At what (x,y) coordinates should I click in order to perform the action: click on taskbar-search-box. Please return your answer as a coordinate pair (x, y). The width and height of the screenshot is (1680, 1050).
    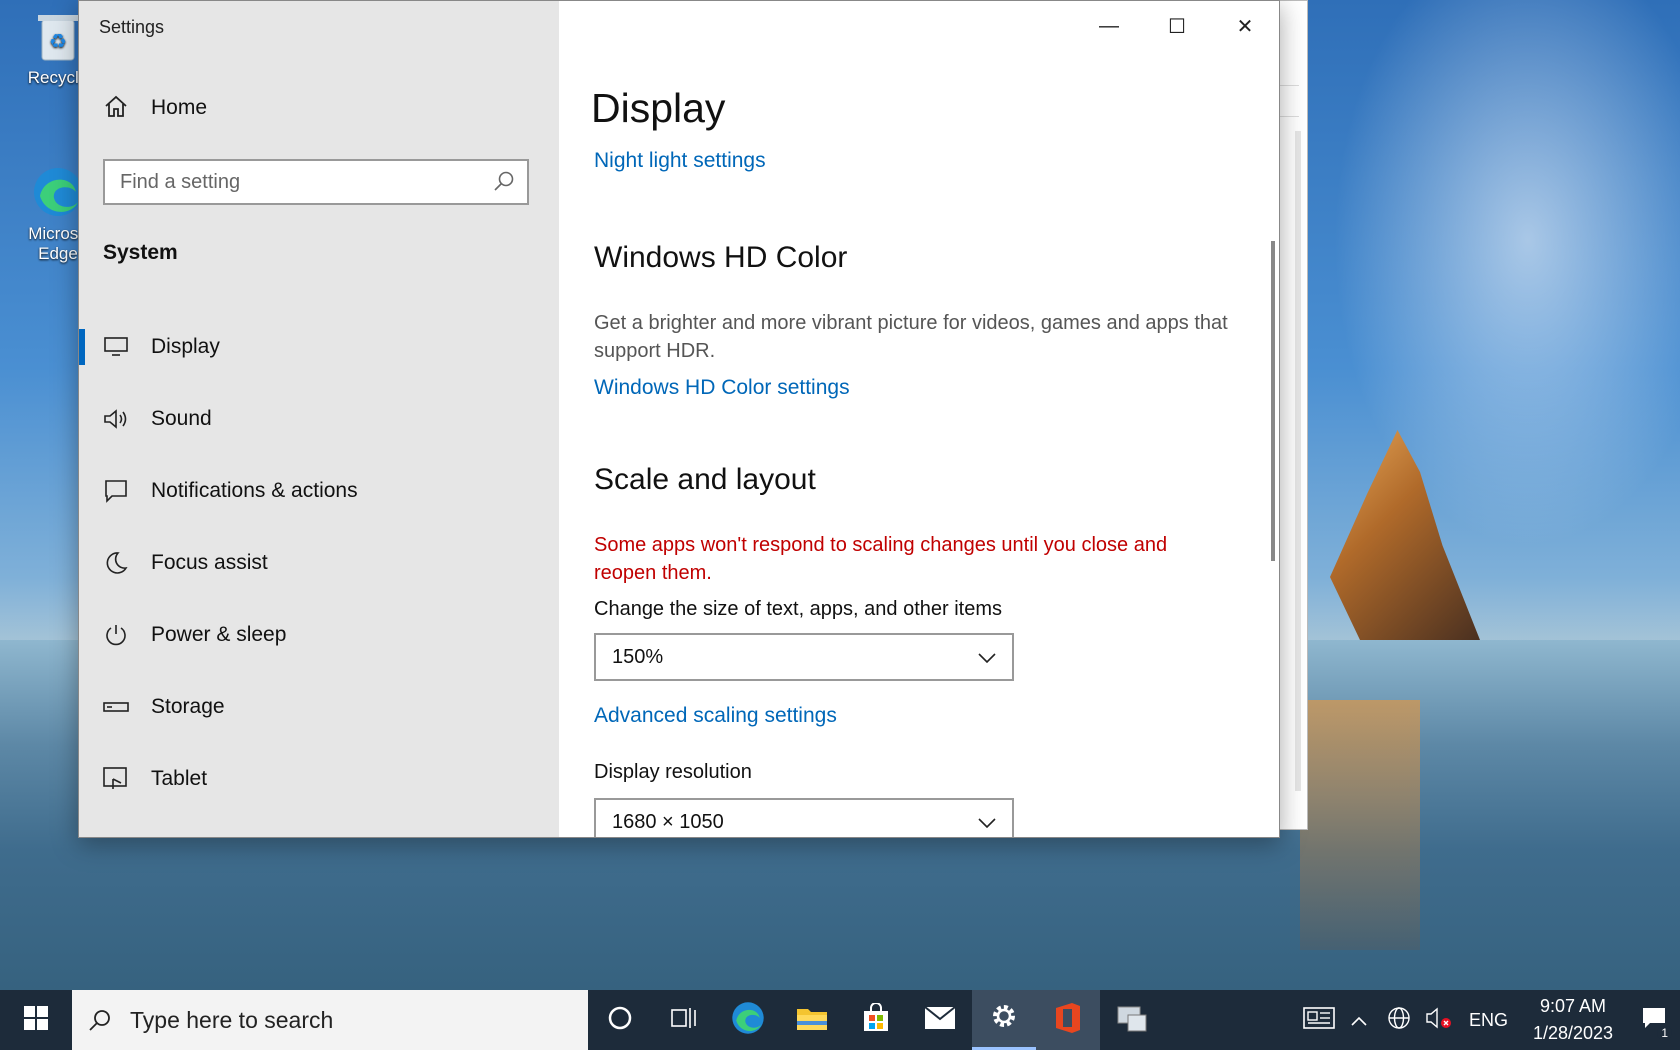
    Looking at the image, I should click on (330, 1020).